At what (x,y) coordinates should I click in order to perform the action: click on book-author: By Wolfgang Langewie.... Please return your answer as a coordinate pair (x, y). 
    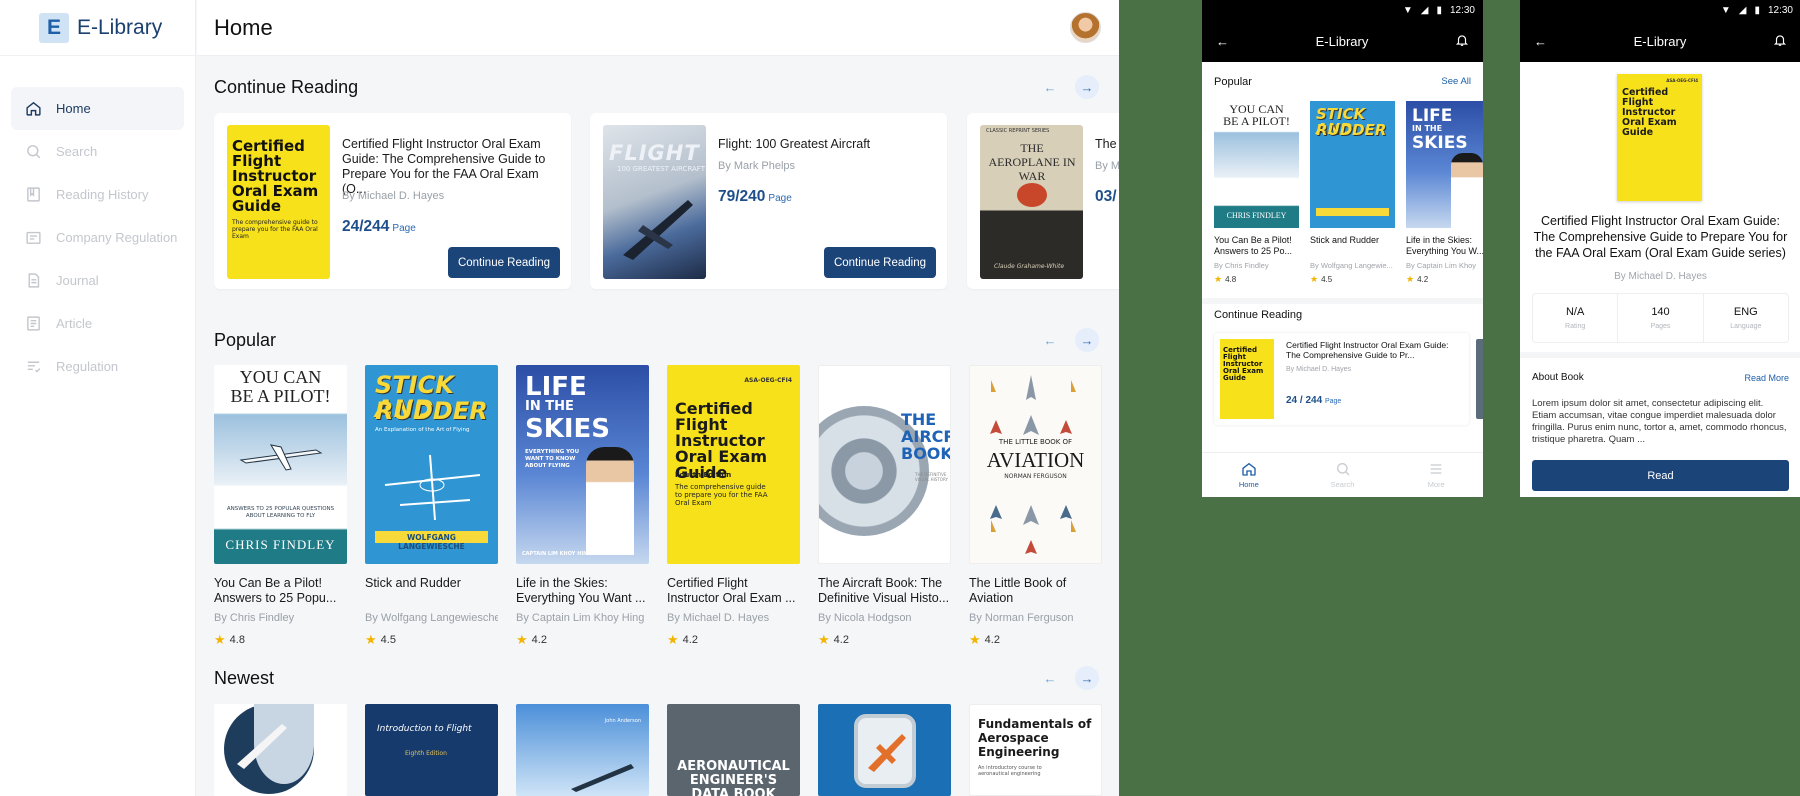
    Looking at the image, I should click on (1351, 265).